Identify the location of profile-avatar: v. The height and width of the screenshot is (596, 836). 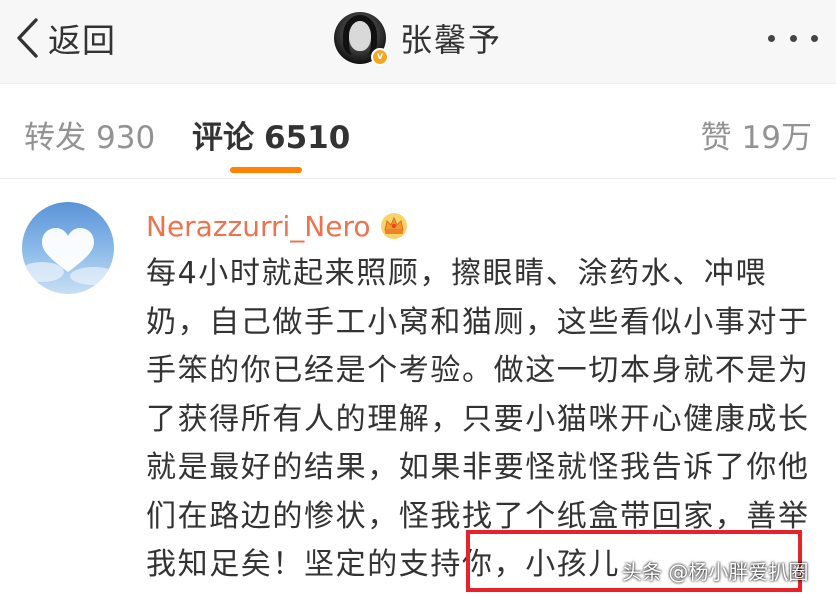
(361, 39).